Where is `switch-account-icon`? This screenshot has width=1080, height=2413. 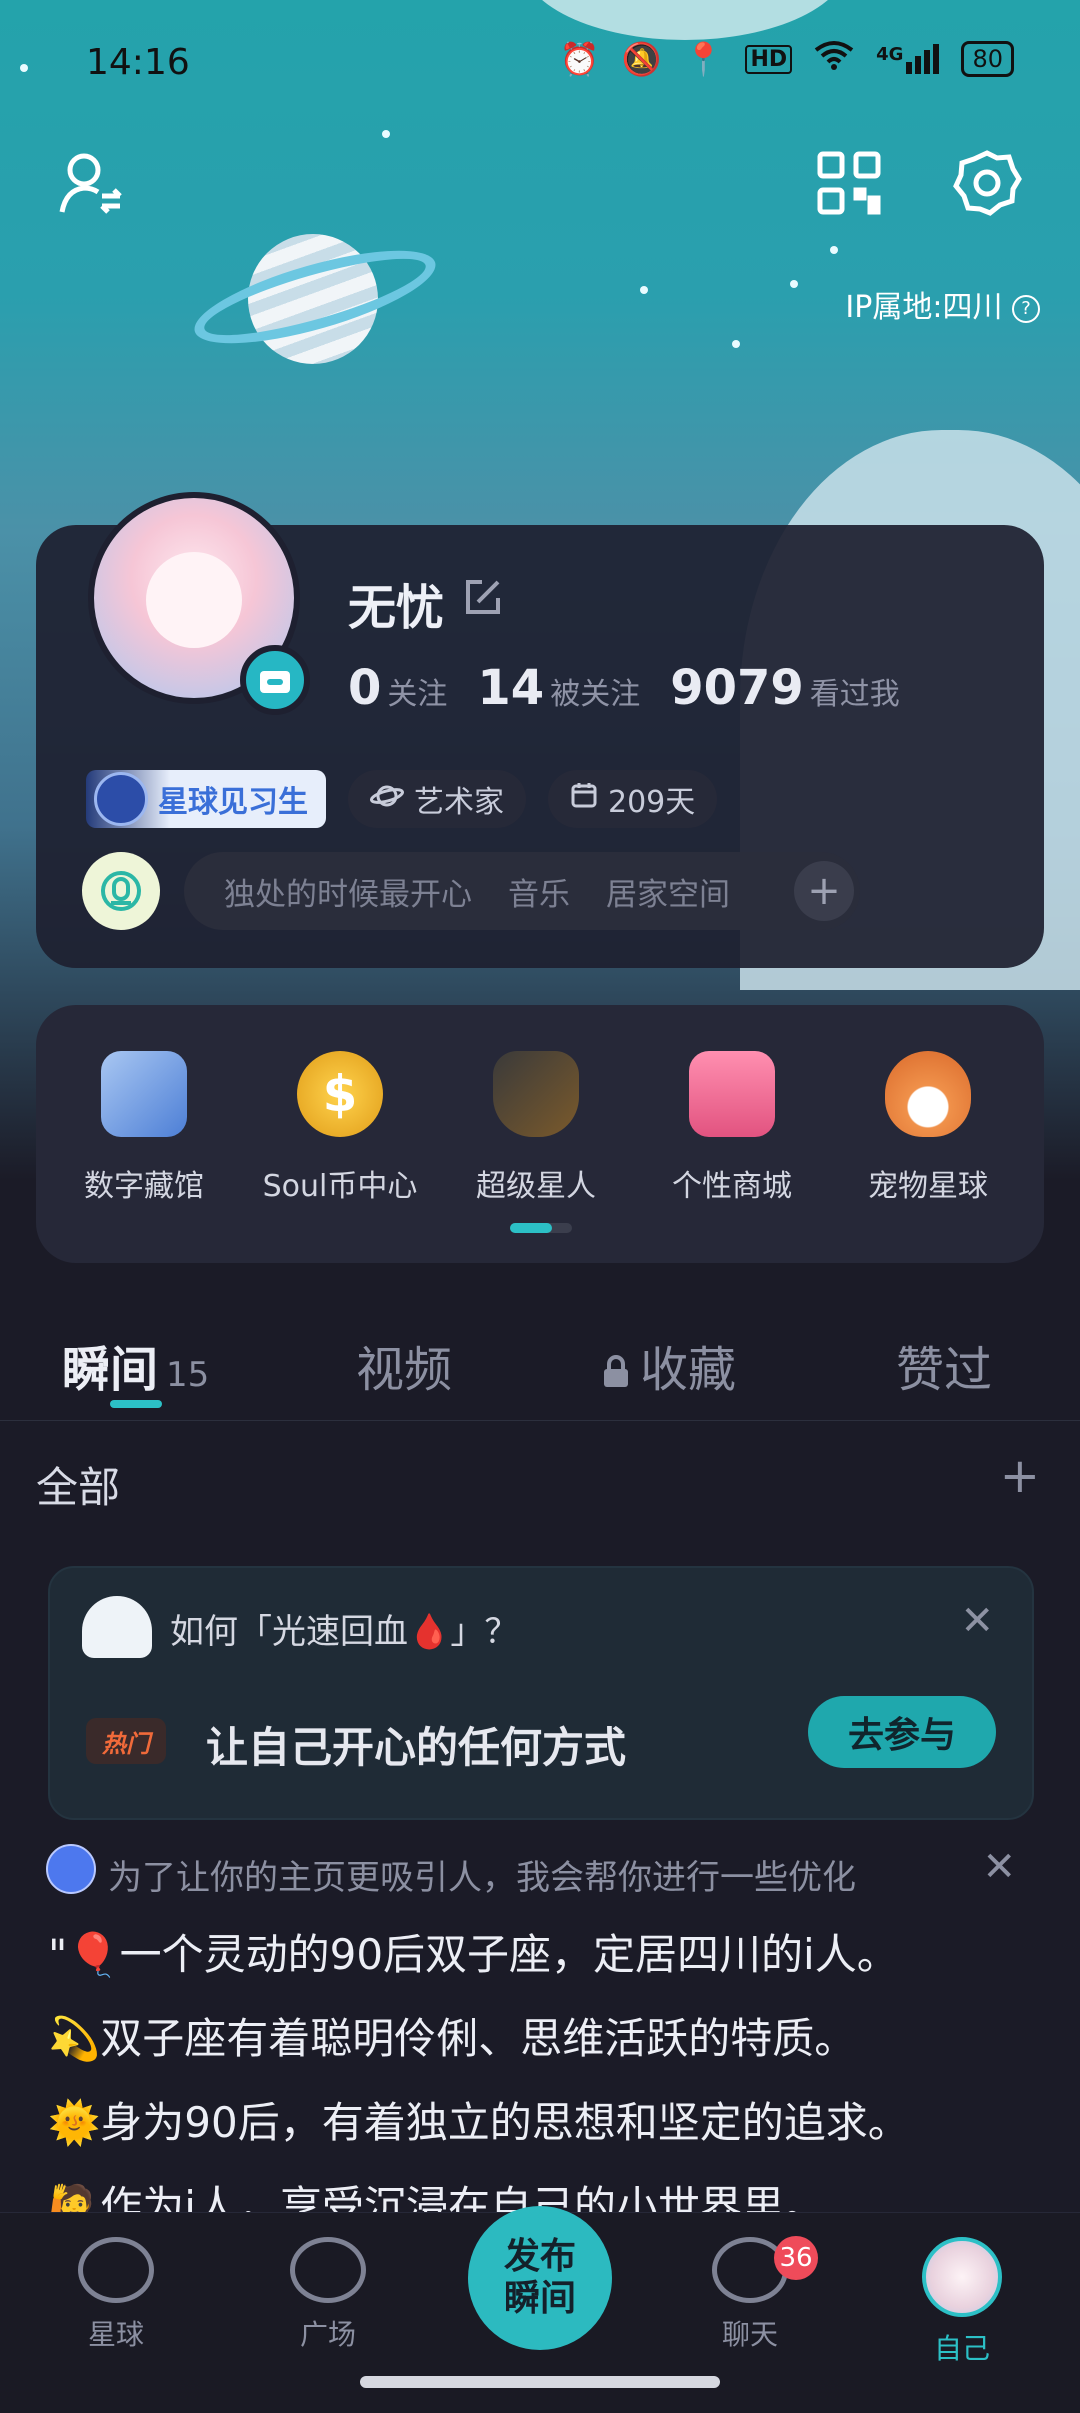
switch-account-icon is located at coordinates (91, 185).